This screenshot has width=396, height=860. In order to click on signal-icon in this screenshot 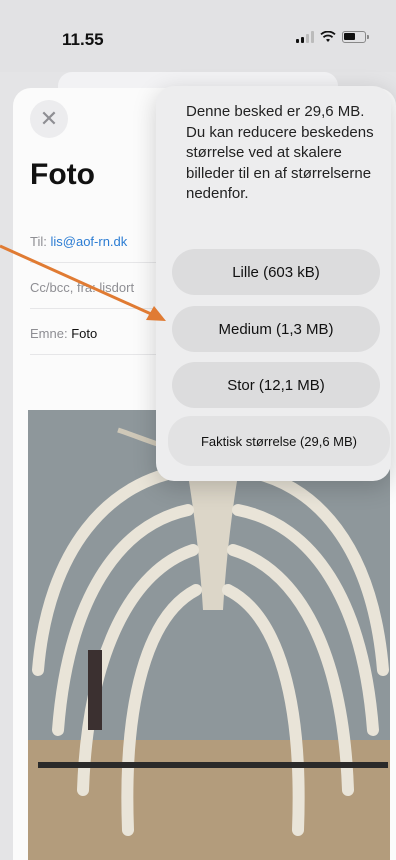, I will do `click(305, 37)`.